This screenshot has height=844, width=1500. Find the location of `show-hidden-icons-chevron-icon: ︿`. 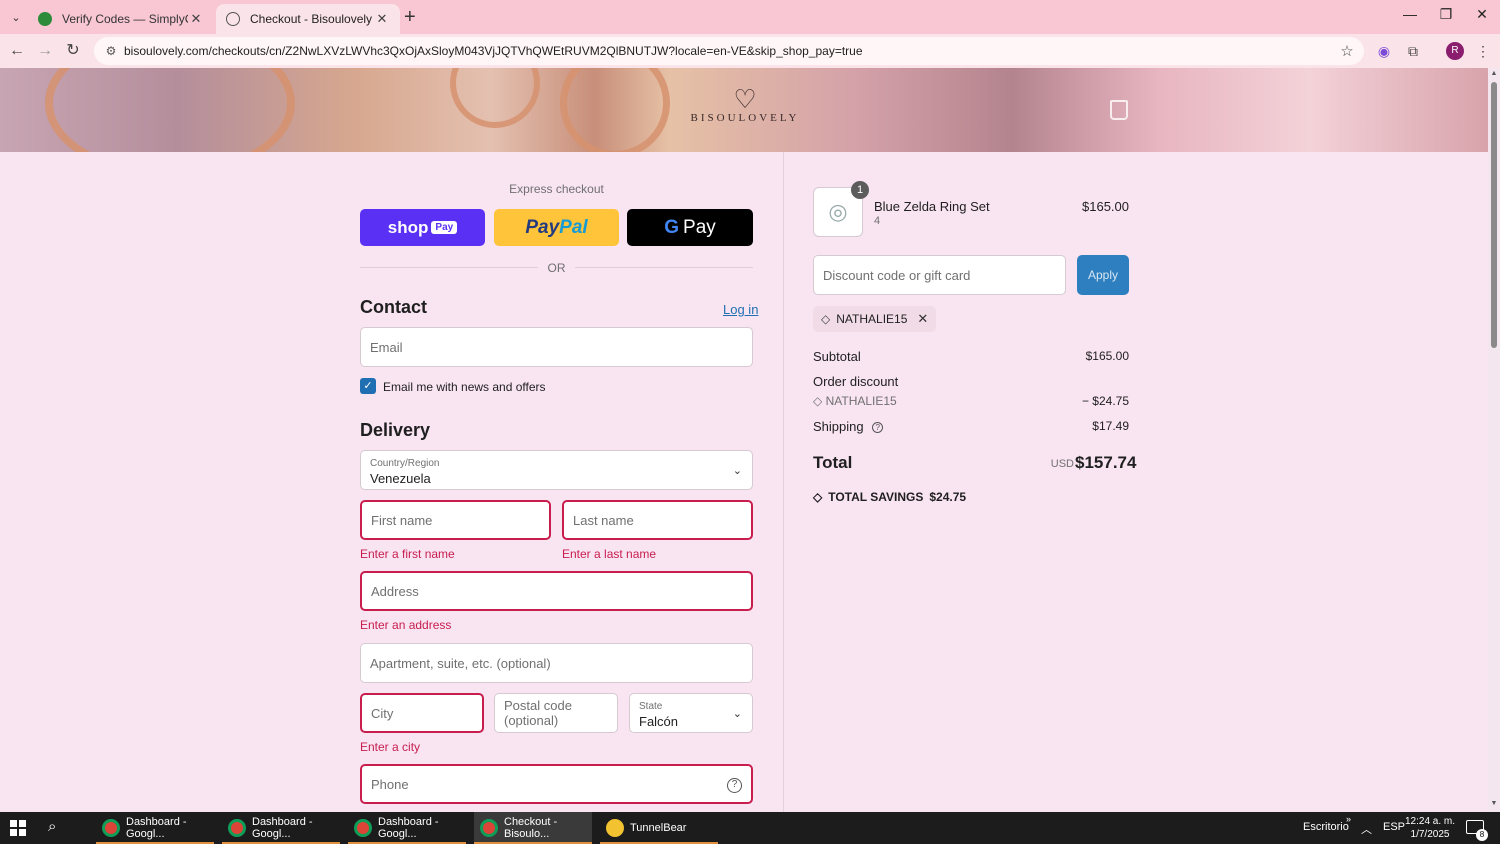

show-hidden-icons-chevron-icon: ︿ is located at coordinates (1366, 829).